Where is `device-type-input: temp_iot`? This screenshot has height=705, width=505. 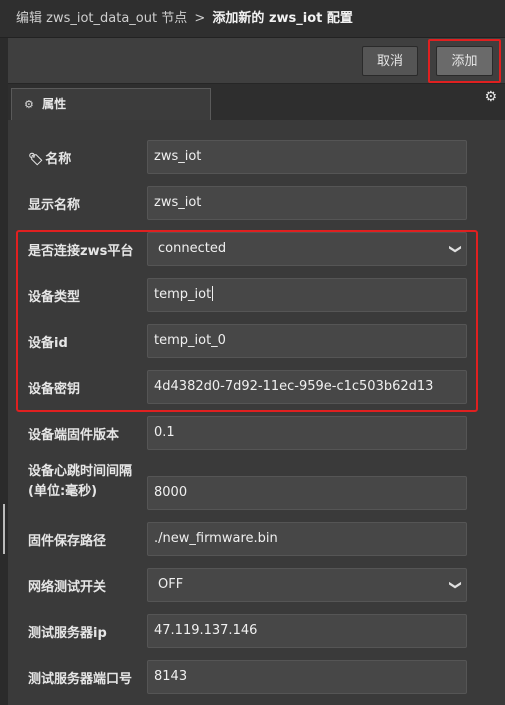 device-type-input: temp_iot is located at coordinates (307, 295).